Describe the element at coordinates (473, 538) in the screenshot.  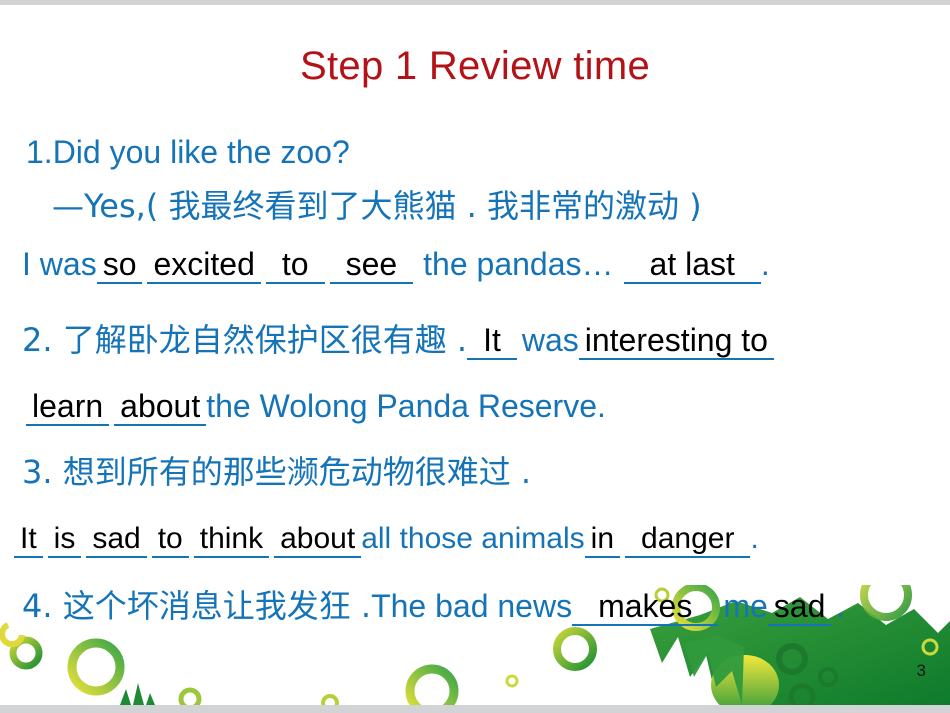
I see `q3-mid-text: all those animals` at that location.